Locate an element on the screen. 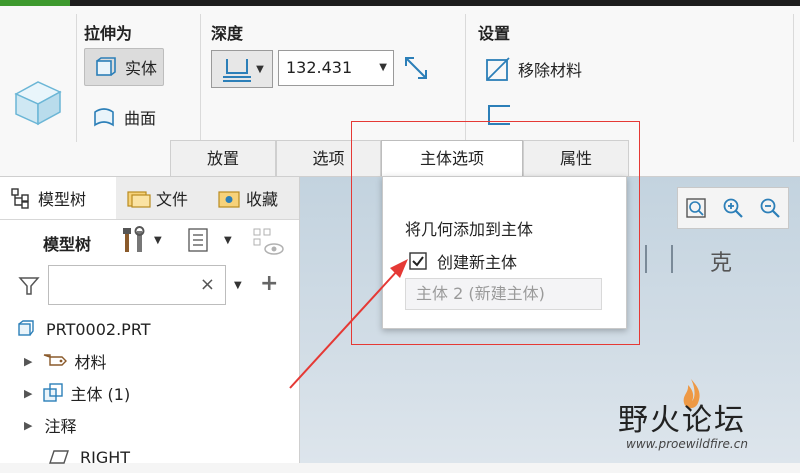  tab-files: 文件 is located at coordinates (161, 198).